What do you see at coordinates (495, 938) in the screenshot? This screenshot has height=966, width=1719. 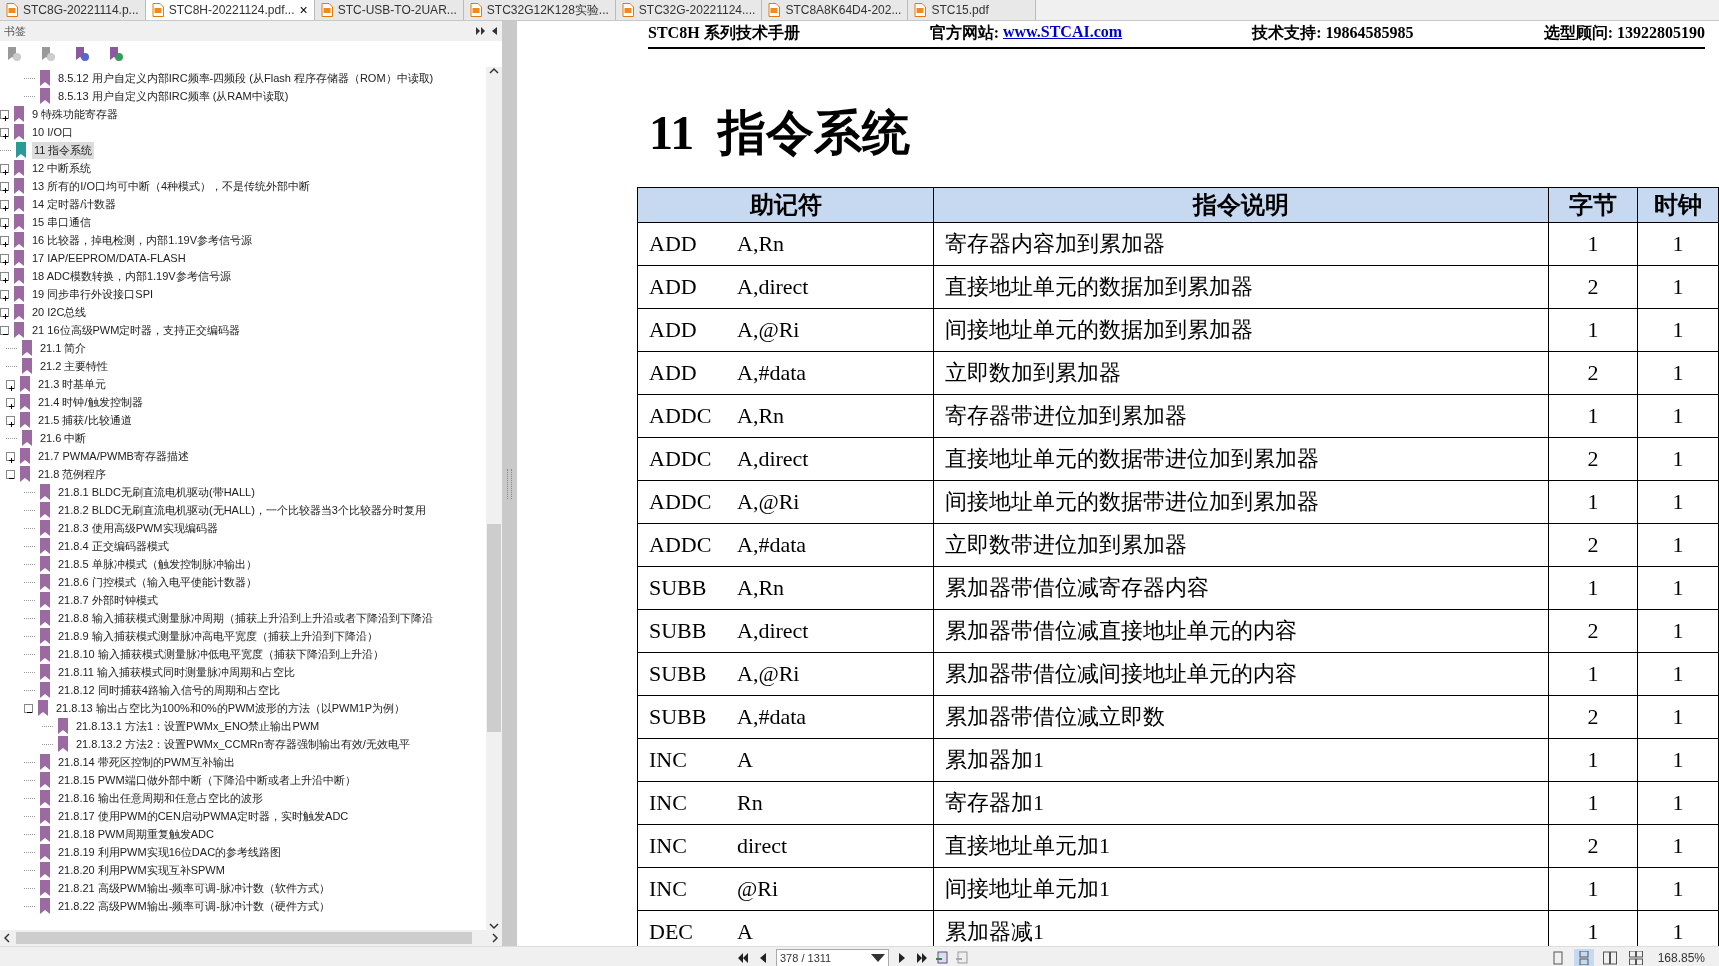 I see `scroll-right-icon` at bounding box center [495, 938].